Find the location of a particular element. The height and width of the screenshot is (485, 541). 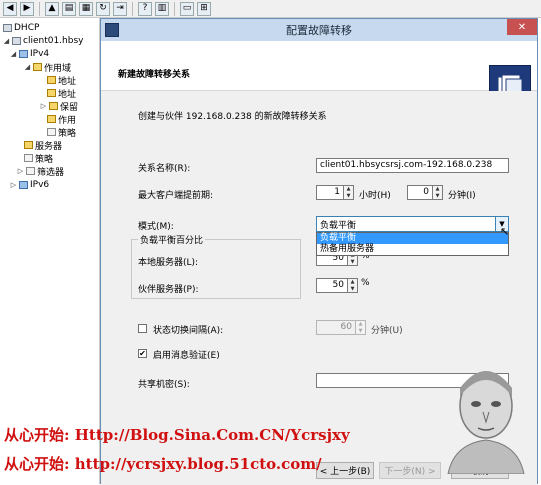

tree-item-label: 服务器 is located at coordinates (49, 146).